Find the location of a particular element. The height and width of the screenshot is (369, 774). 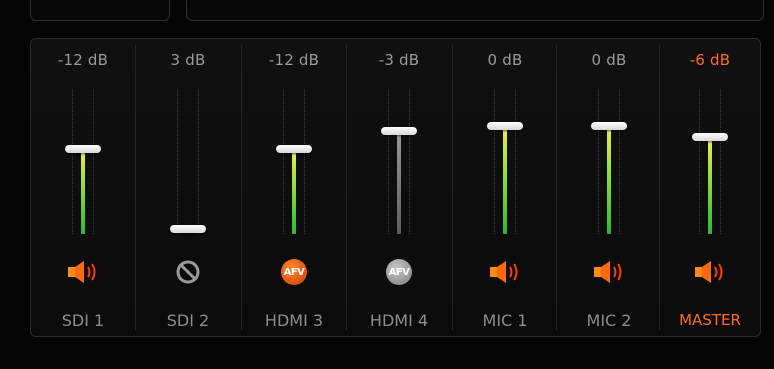

channel-db-readout: -3 dB is located at coordinates (399, 60).